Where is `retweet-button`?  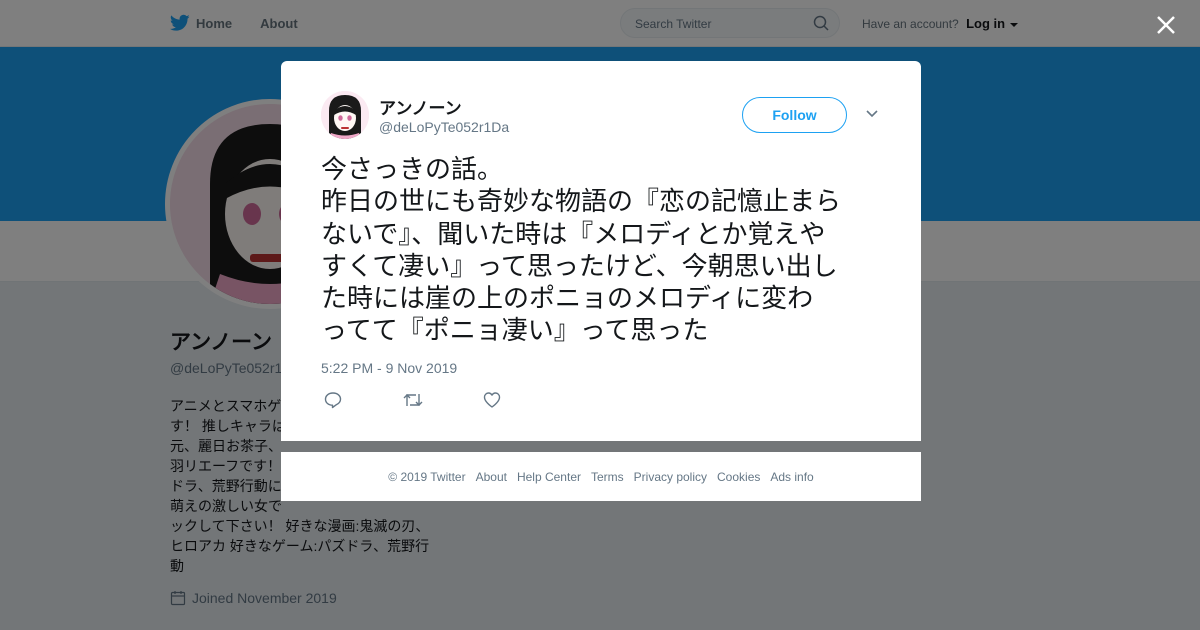 retweet-button is located at coordinates (413, 402).